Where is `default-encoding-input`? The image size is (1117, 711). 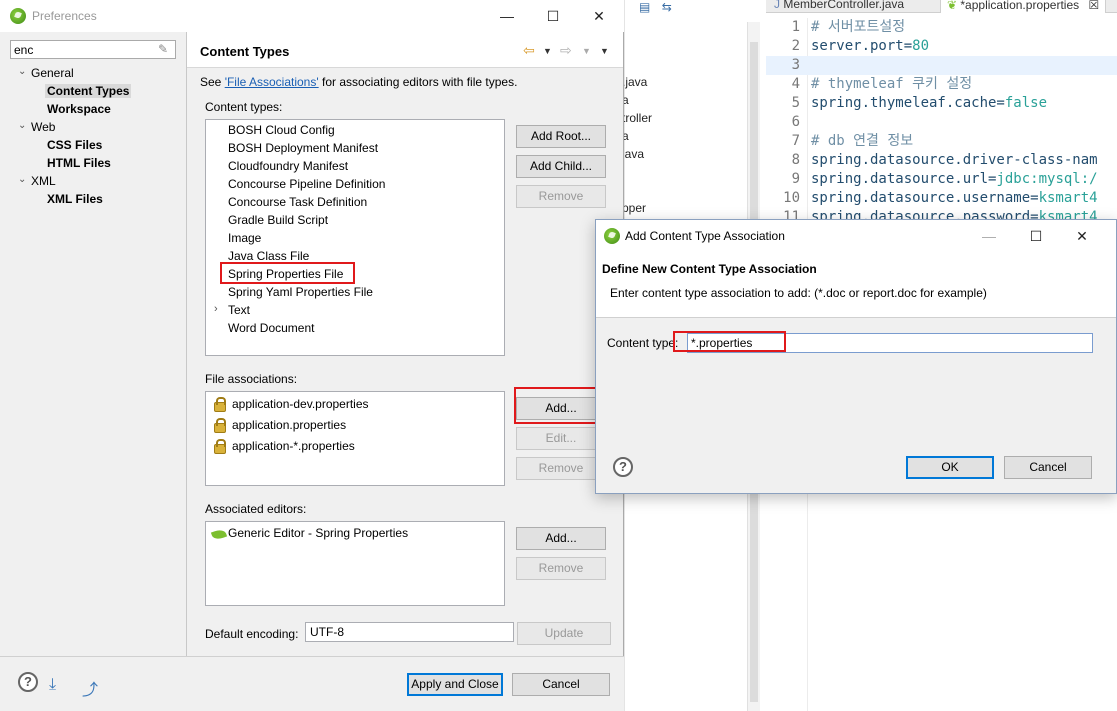 default-encoding-input is located at coordinates (409, 632).